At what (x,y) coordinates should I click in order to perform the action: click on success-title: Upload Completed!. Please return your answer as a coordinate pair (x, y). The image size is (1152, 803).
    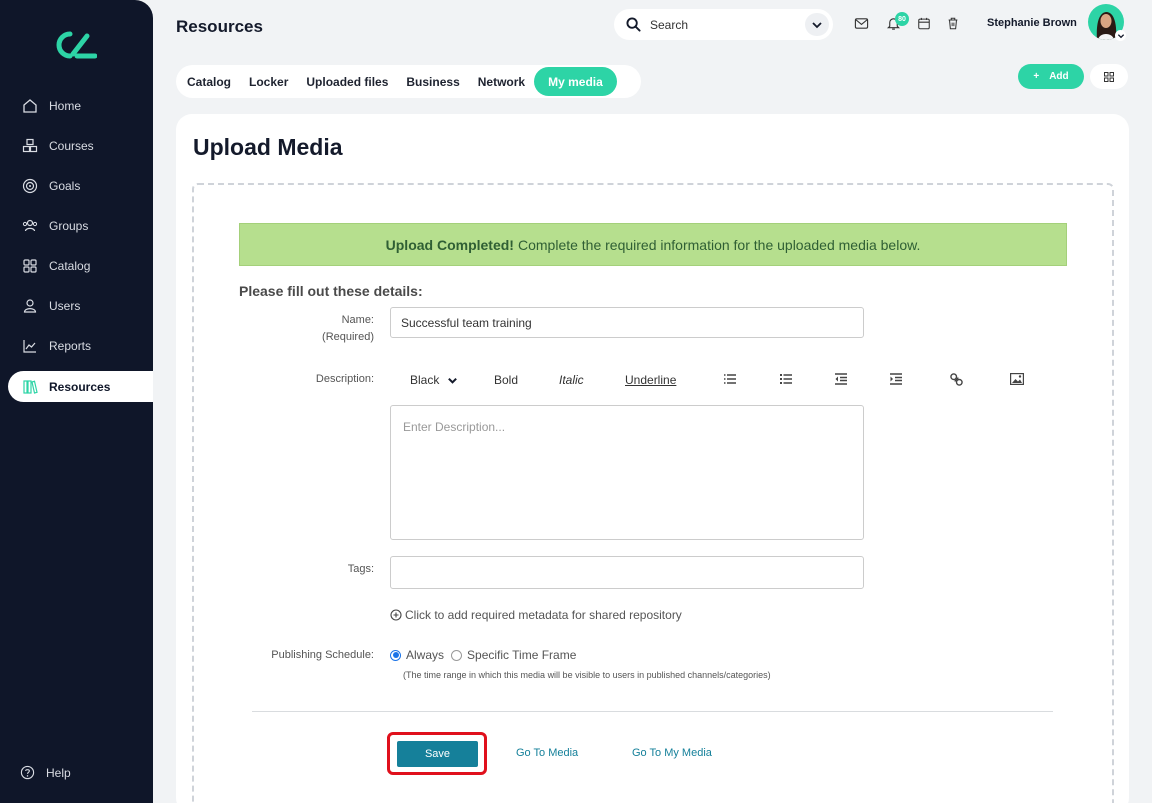
    Looking at the image, I should click on (449, 244).